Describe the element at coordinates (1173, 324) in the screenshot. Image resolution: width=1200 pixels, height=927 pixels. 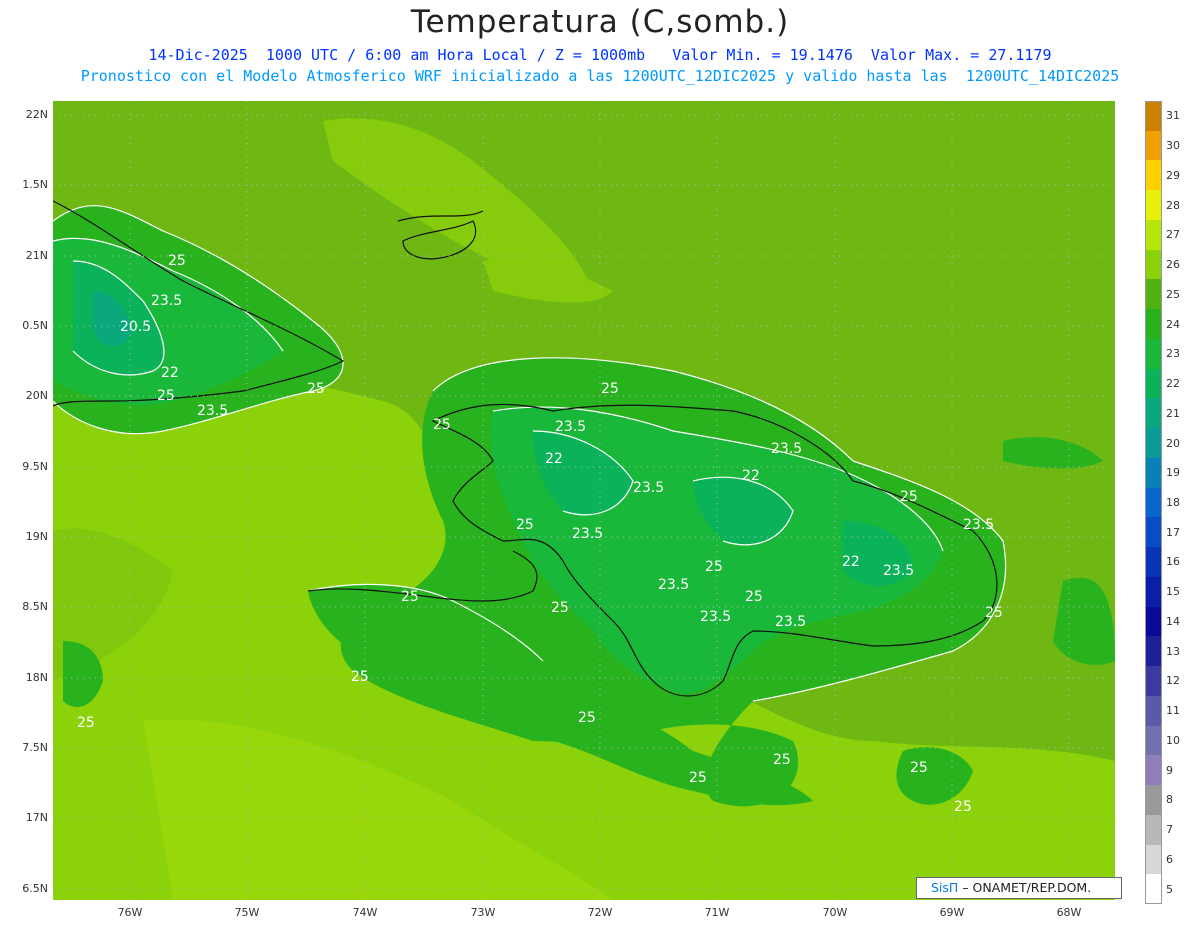
I see `colorbar-label: 24` at that location.